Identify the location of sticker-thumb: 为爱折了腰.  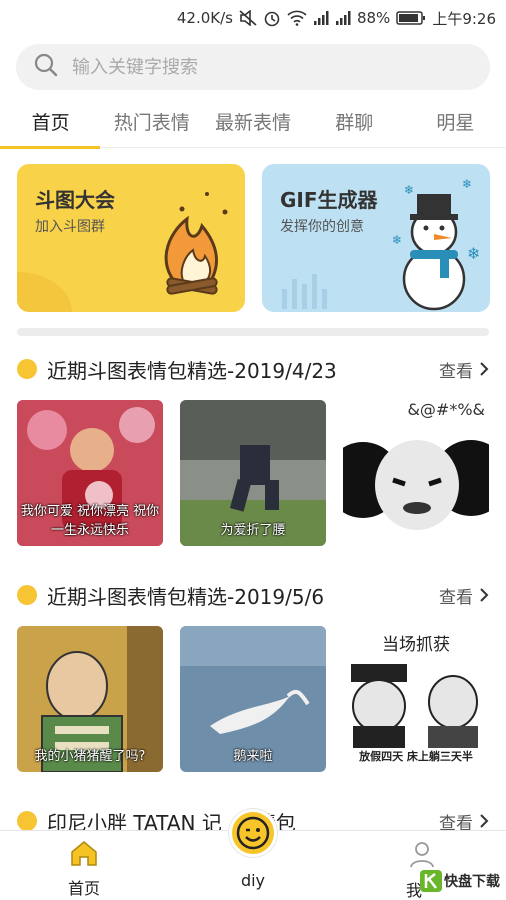
(253, 473).